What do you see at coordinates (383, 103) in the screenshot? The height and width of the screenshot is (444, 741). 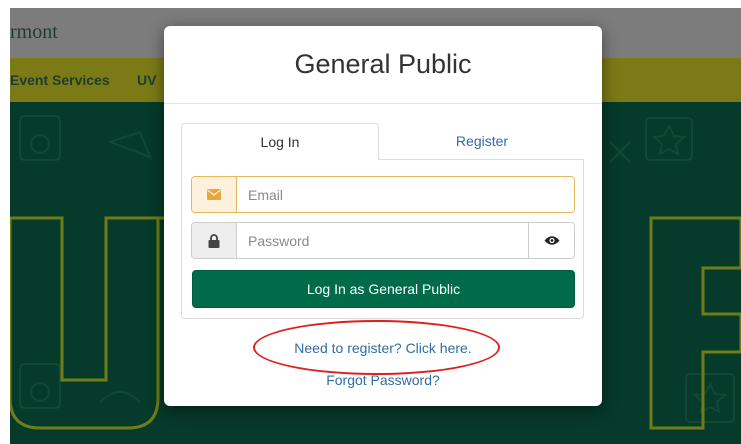 I see `modal-divider` at bounding box center [383, 103].